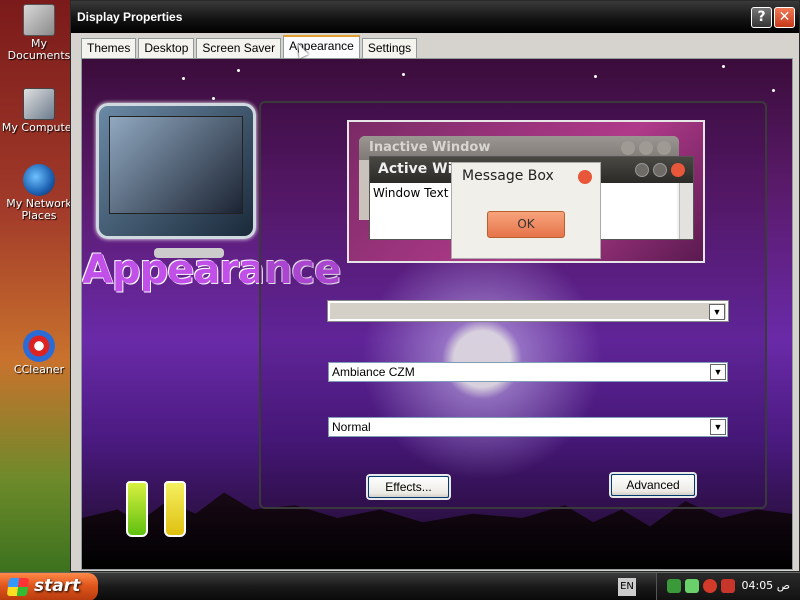  What do you see at coordinates (710, 586) in the screenshot?
I see `antivirus-tray-icon` at bounding box center [710, 586].